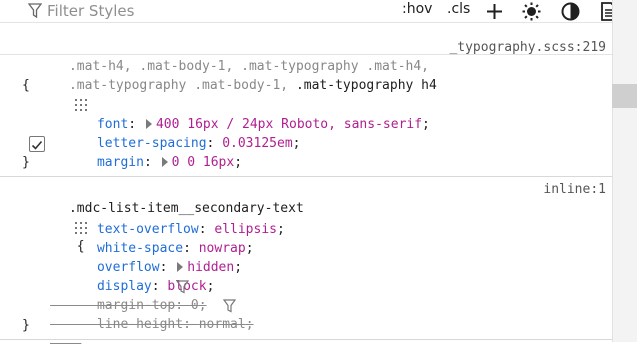 The height and width of the screenshot is (353, 637). What do you see at coordinates (182, 85) in the screenshot?
I see `selector-text-dim: .mat-typography .mat-body-1,` at bounding box center [182, 85].